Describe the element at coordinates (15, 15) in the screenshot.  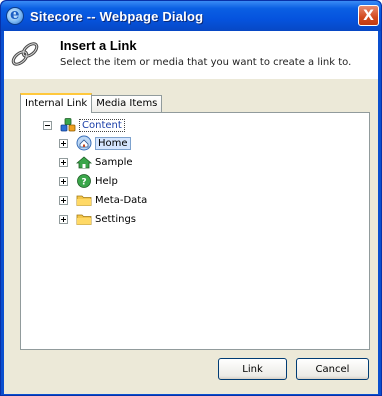
I see `ie-icon` at that location.